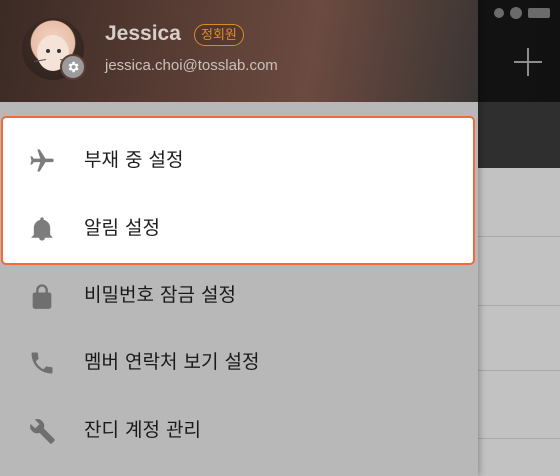 The height and width of the screenshot is (476, 560). What do you see at coordinates (172, 362) in the screenshot?
I see `menu-item-label: 멤버 연락처 보기 설정` at bounding box center [172, 362].